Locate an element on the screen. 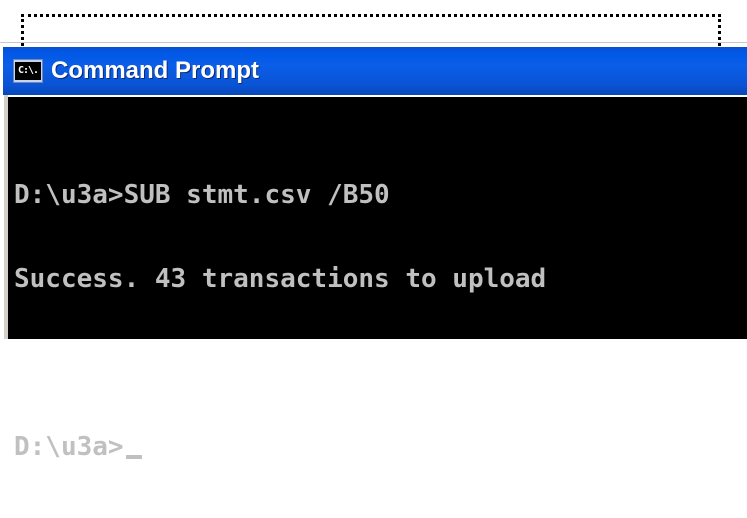  cmd-icon: C:\. is located at coordinates (28, 71).